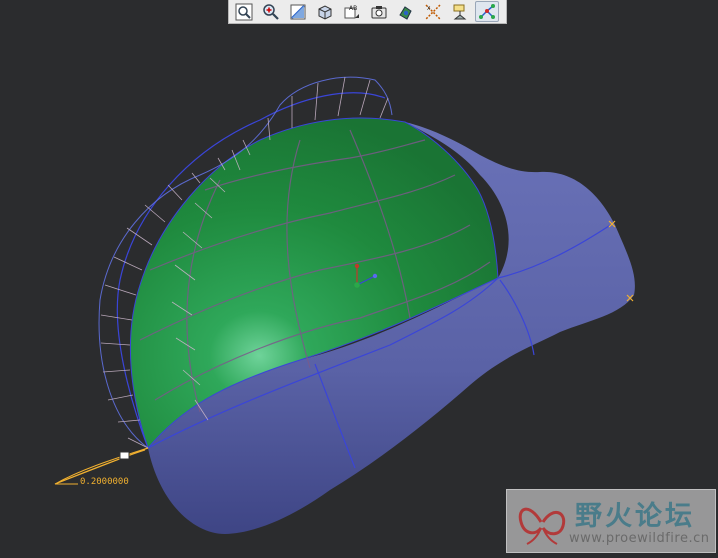 This screenshot has height=558, width=718. I want to click on svg-text: X, so click(429, 9).